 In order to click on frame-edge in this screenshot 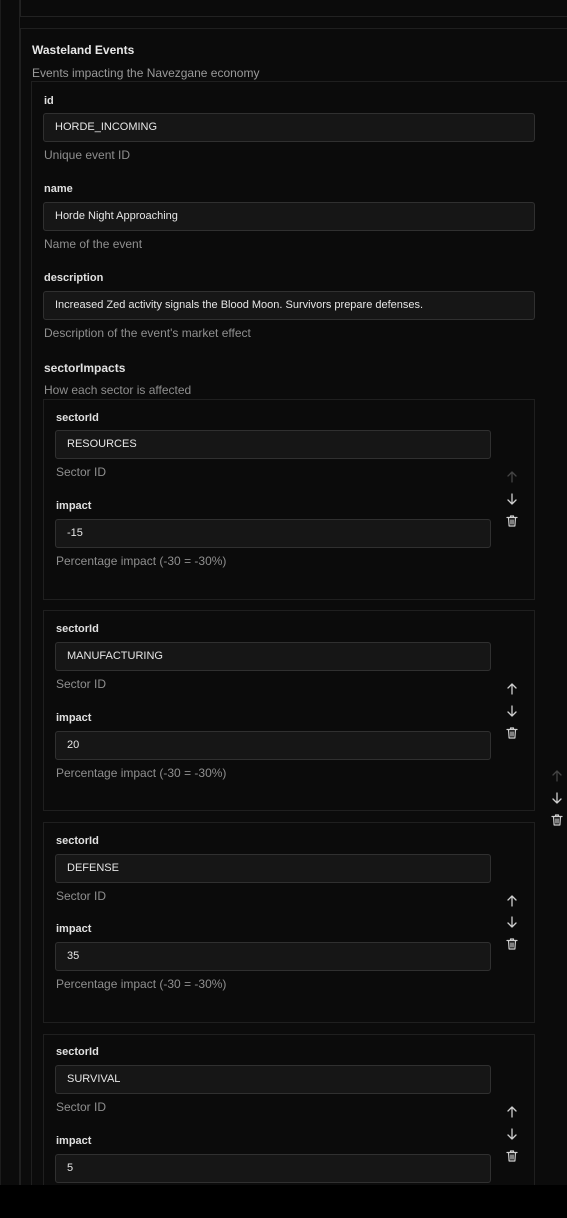, I will do `click(0, 592)`.